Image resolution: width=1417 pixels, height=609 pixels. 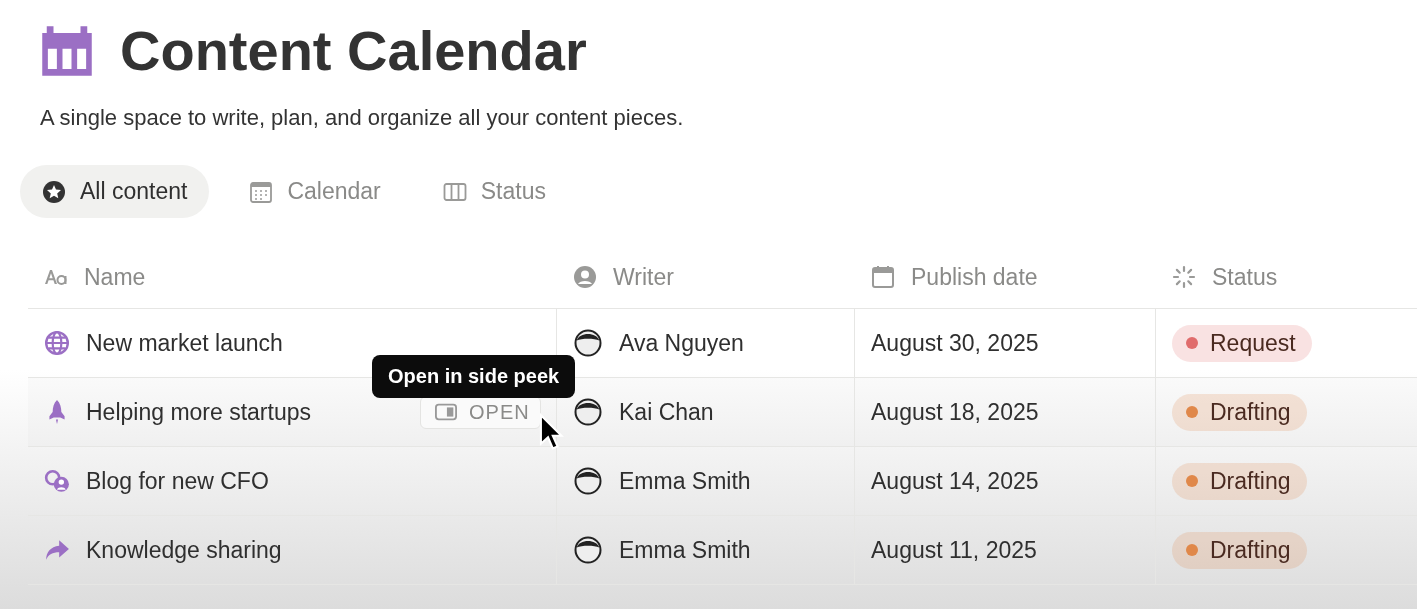 What do you see at coordinates (57, 481) in the screenshot?
I see `people-icon` at bounding box center [57, 481].